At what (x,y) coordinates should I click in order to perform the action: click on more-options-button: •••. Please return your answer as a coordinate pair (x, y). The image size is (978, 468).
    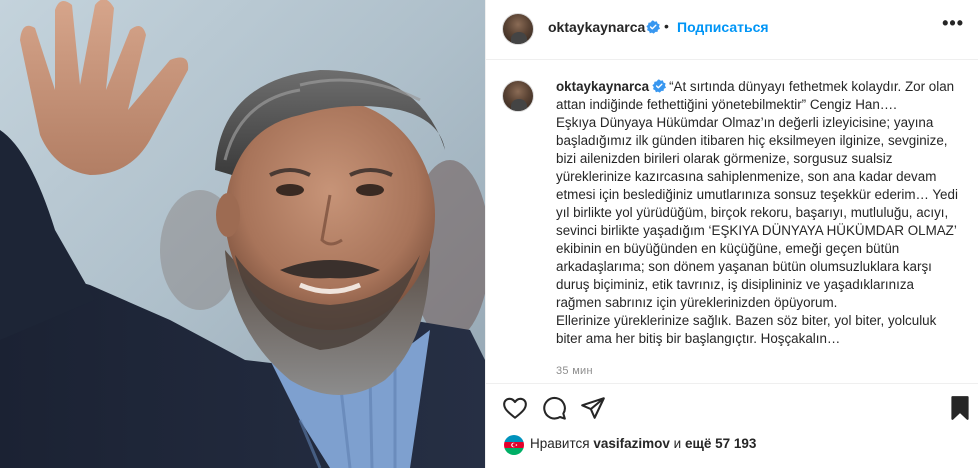
    Looking at the image, I should click on (953, 23).